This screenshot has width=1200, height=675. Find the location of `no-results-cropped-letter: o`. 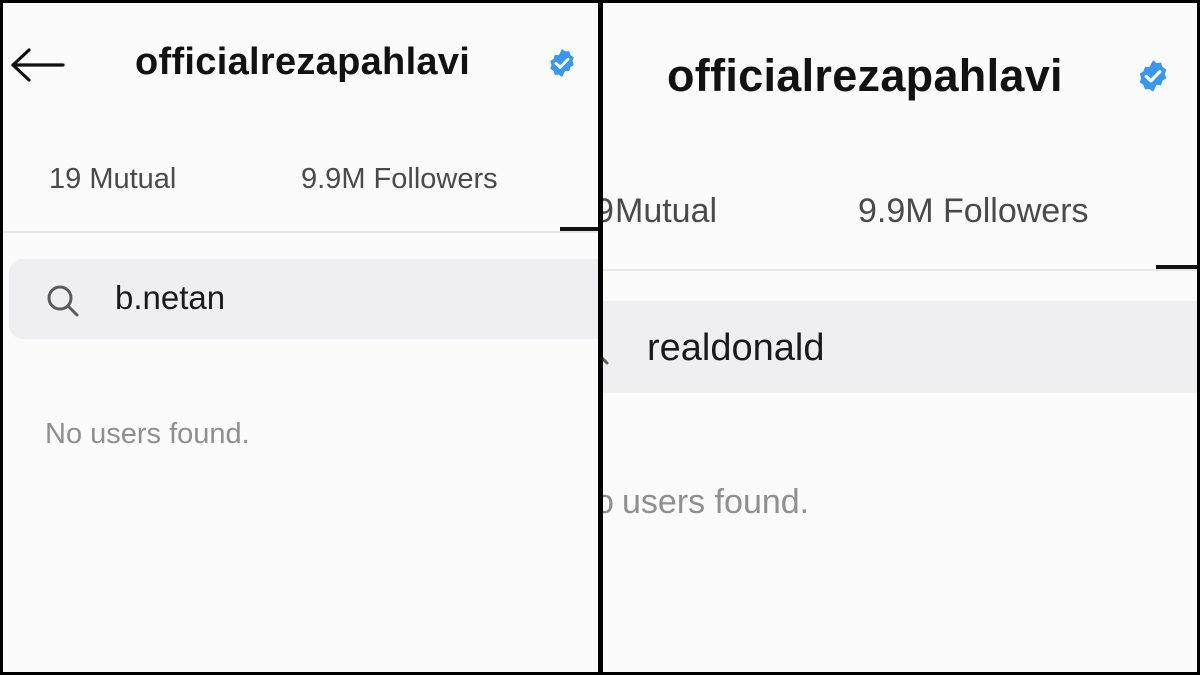

no-results-cropped-letter: o is located at coordinates (608, 502).